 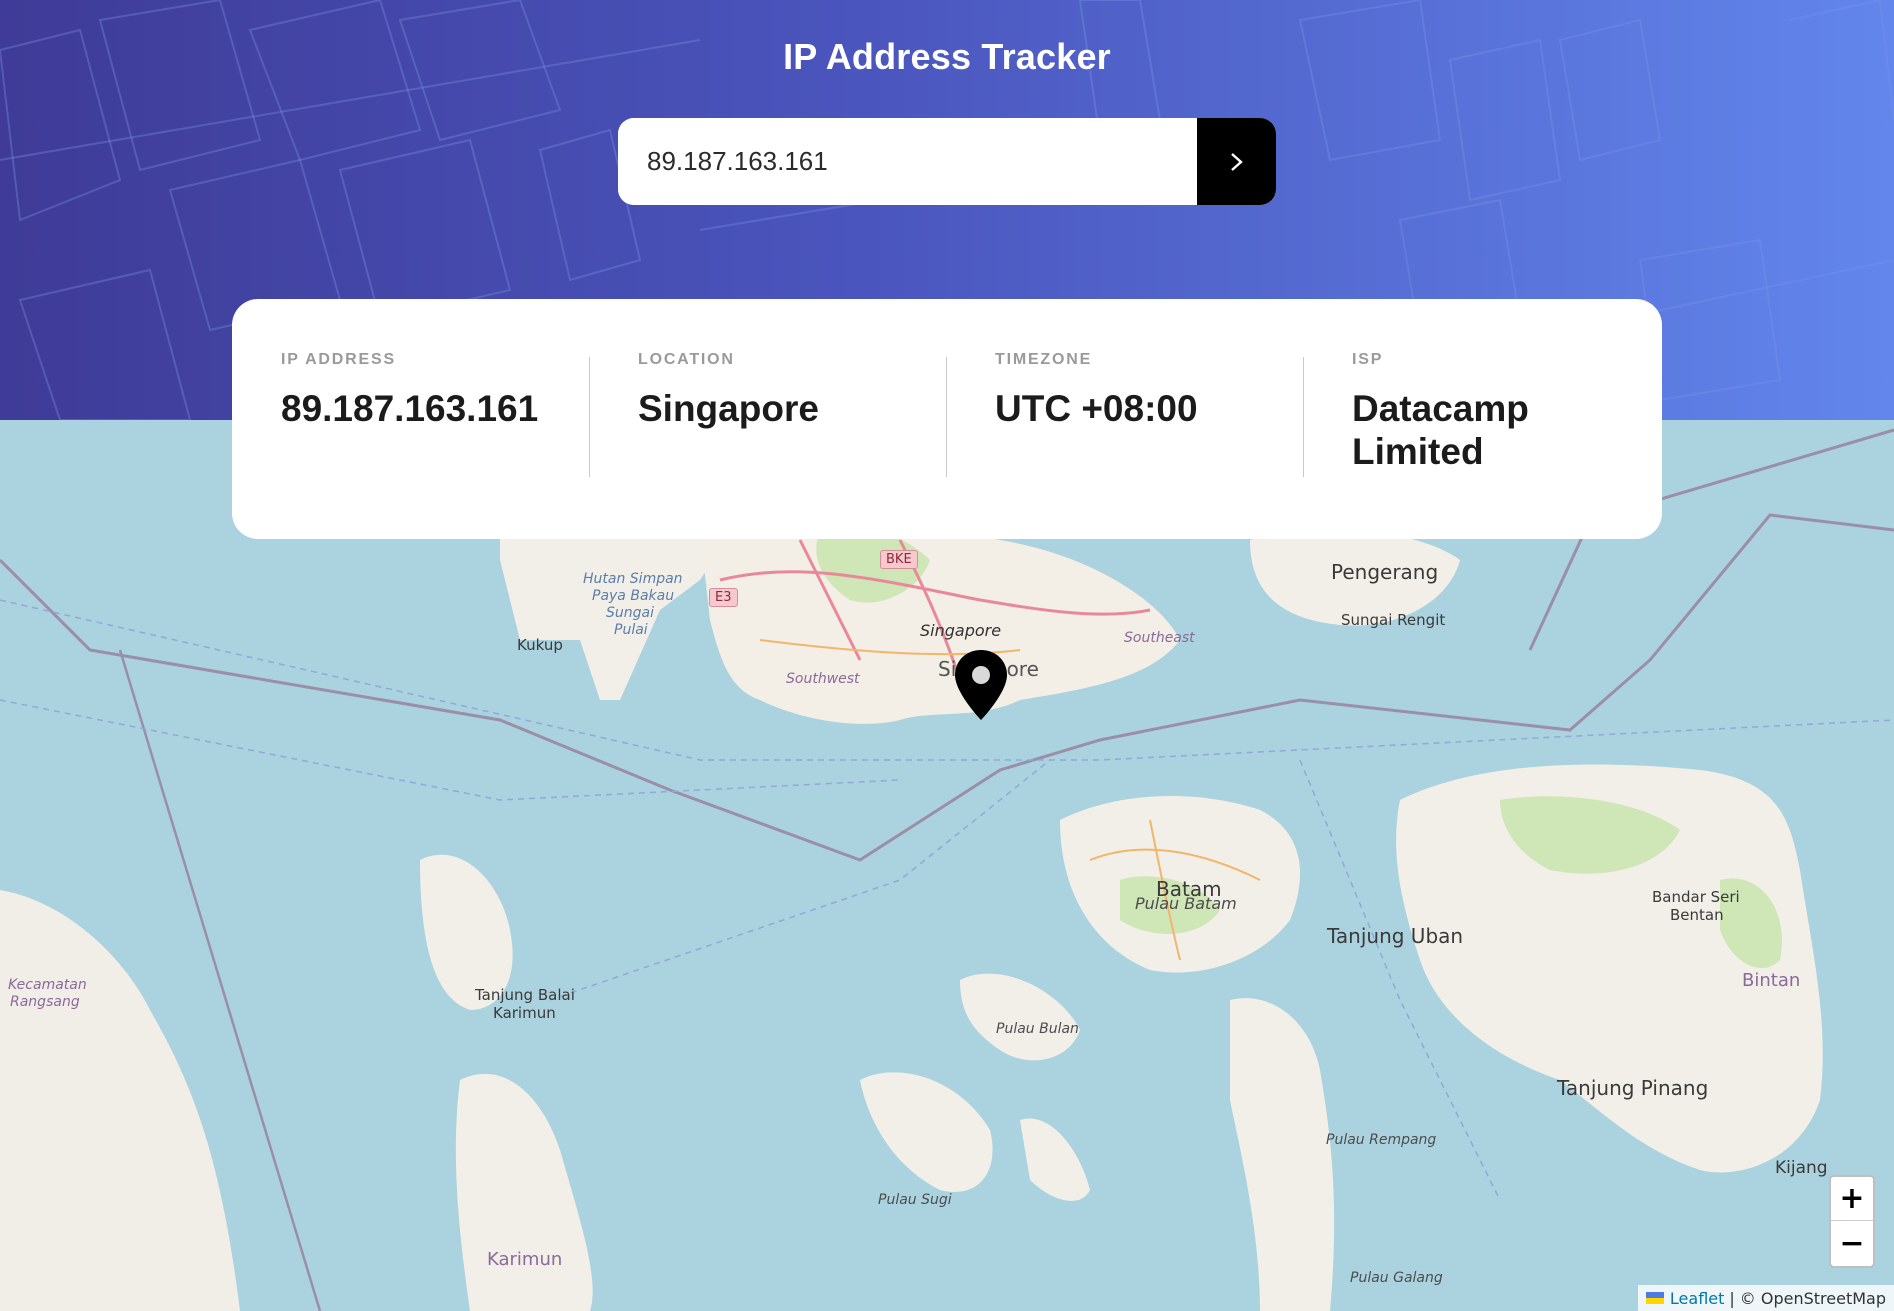 I want to click on info-value: Datacamp Limited, so click(x=1440, y=430).